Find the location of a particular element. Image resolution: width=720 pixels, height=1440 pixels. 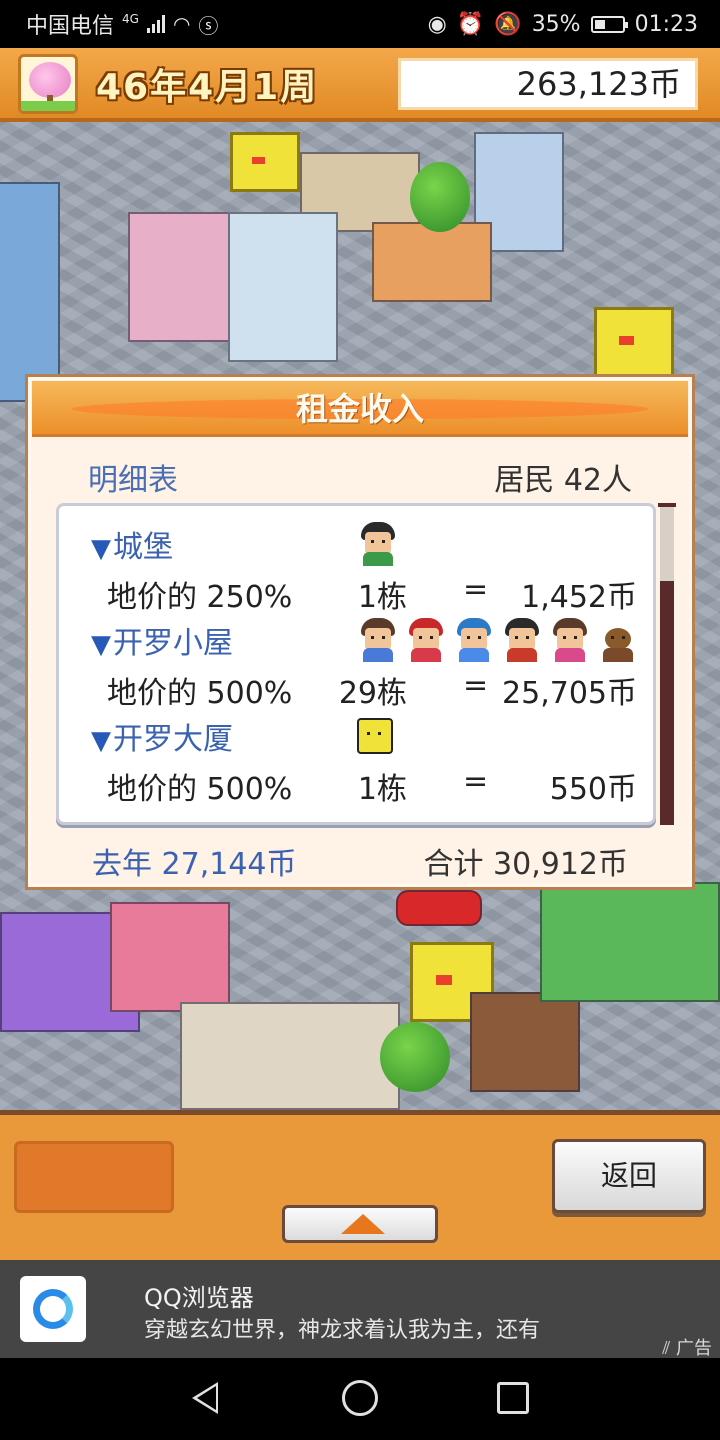

game-top-bar: 46年4月1周 263,123币 is located at coordinates (360, 85).